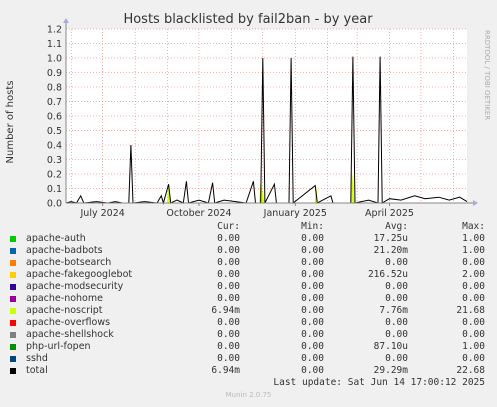 This screenshot has height=407, width=497. Describe the element at coordinates (64, 250) in the screenshot. I see `legend-name: apache-badbots` at that location.